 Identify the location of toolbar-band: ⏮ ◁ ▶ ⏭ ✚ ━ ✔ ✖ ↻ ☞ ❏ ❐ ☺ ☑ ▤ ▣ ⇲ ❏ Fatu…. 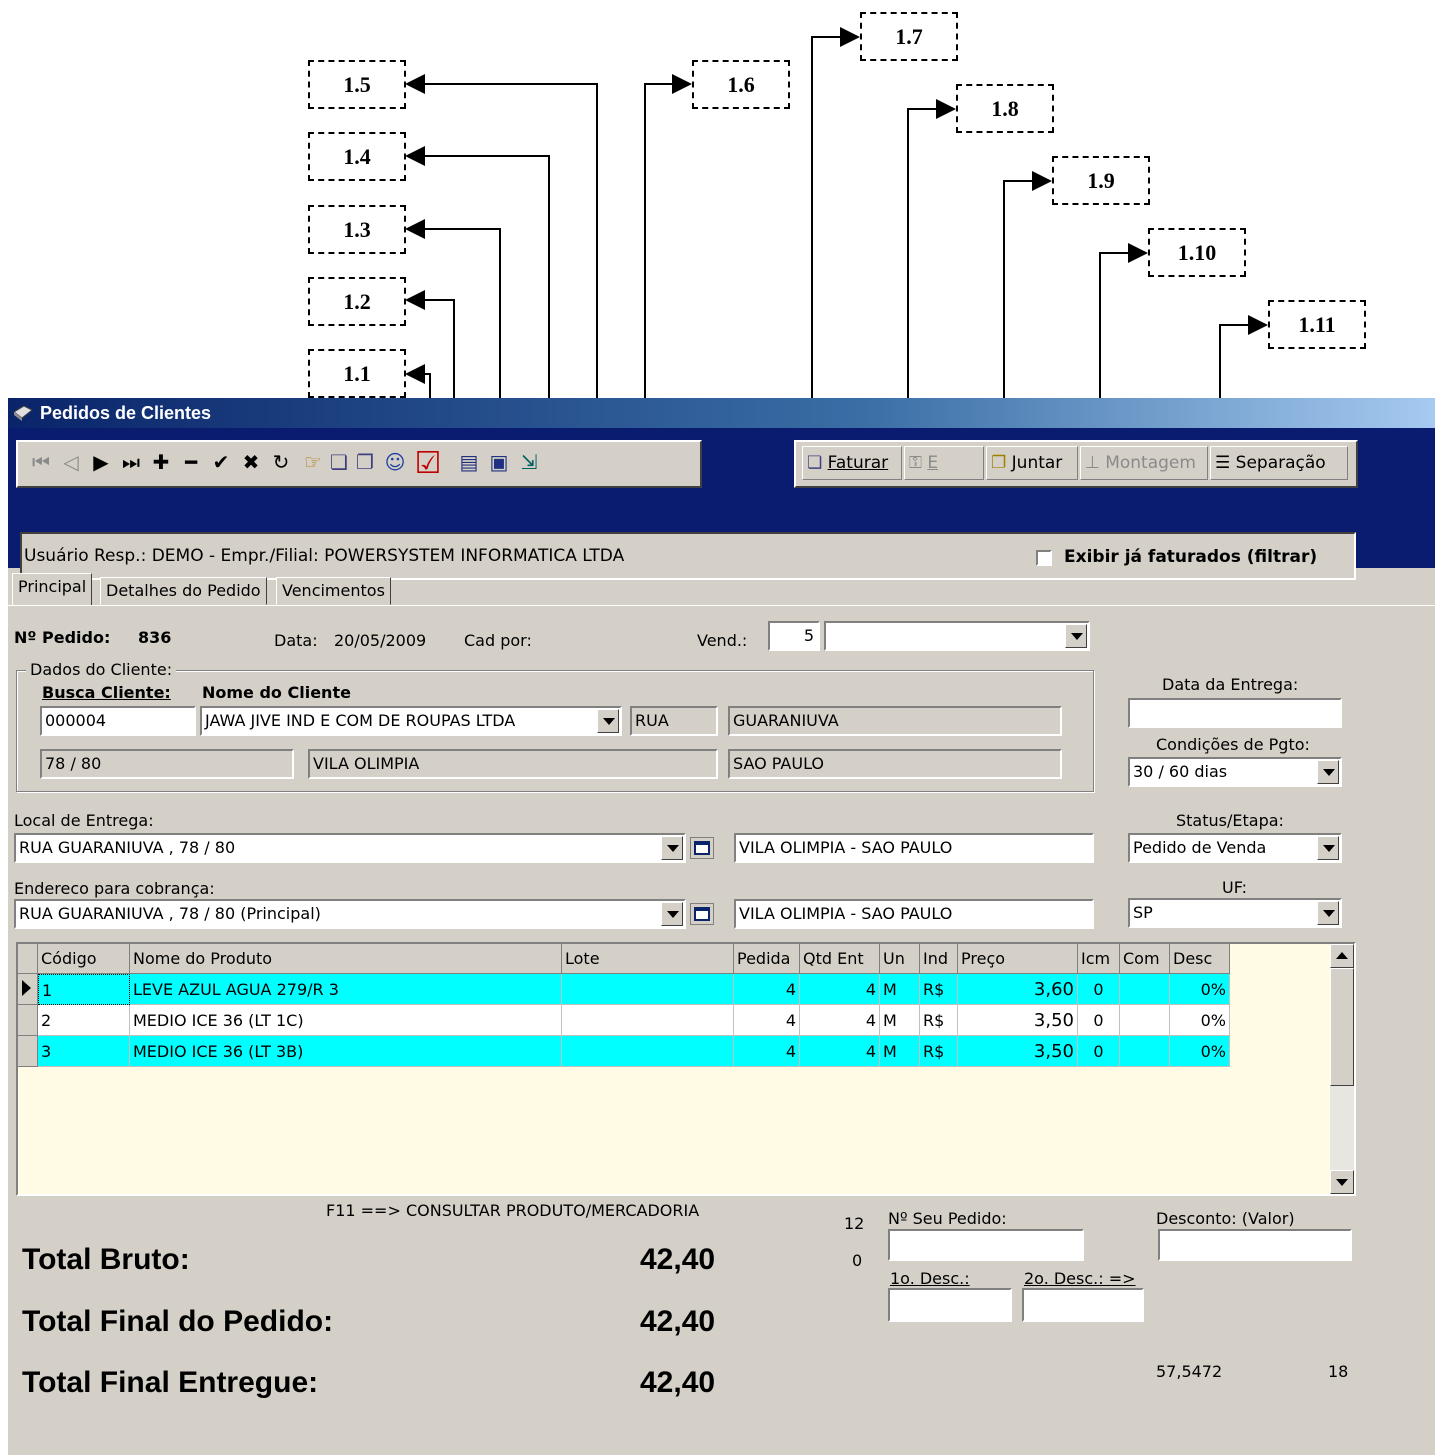
(721, 504).